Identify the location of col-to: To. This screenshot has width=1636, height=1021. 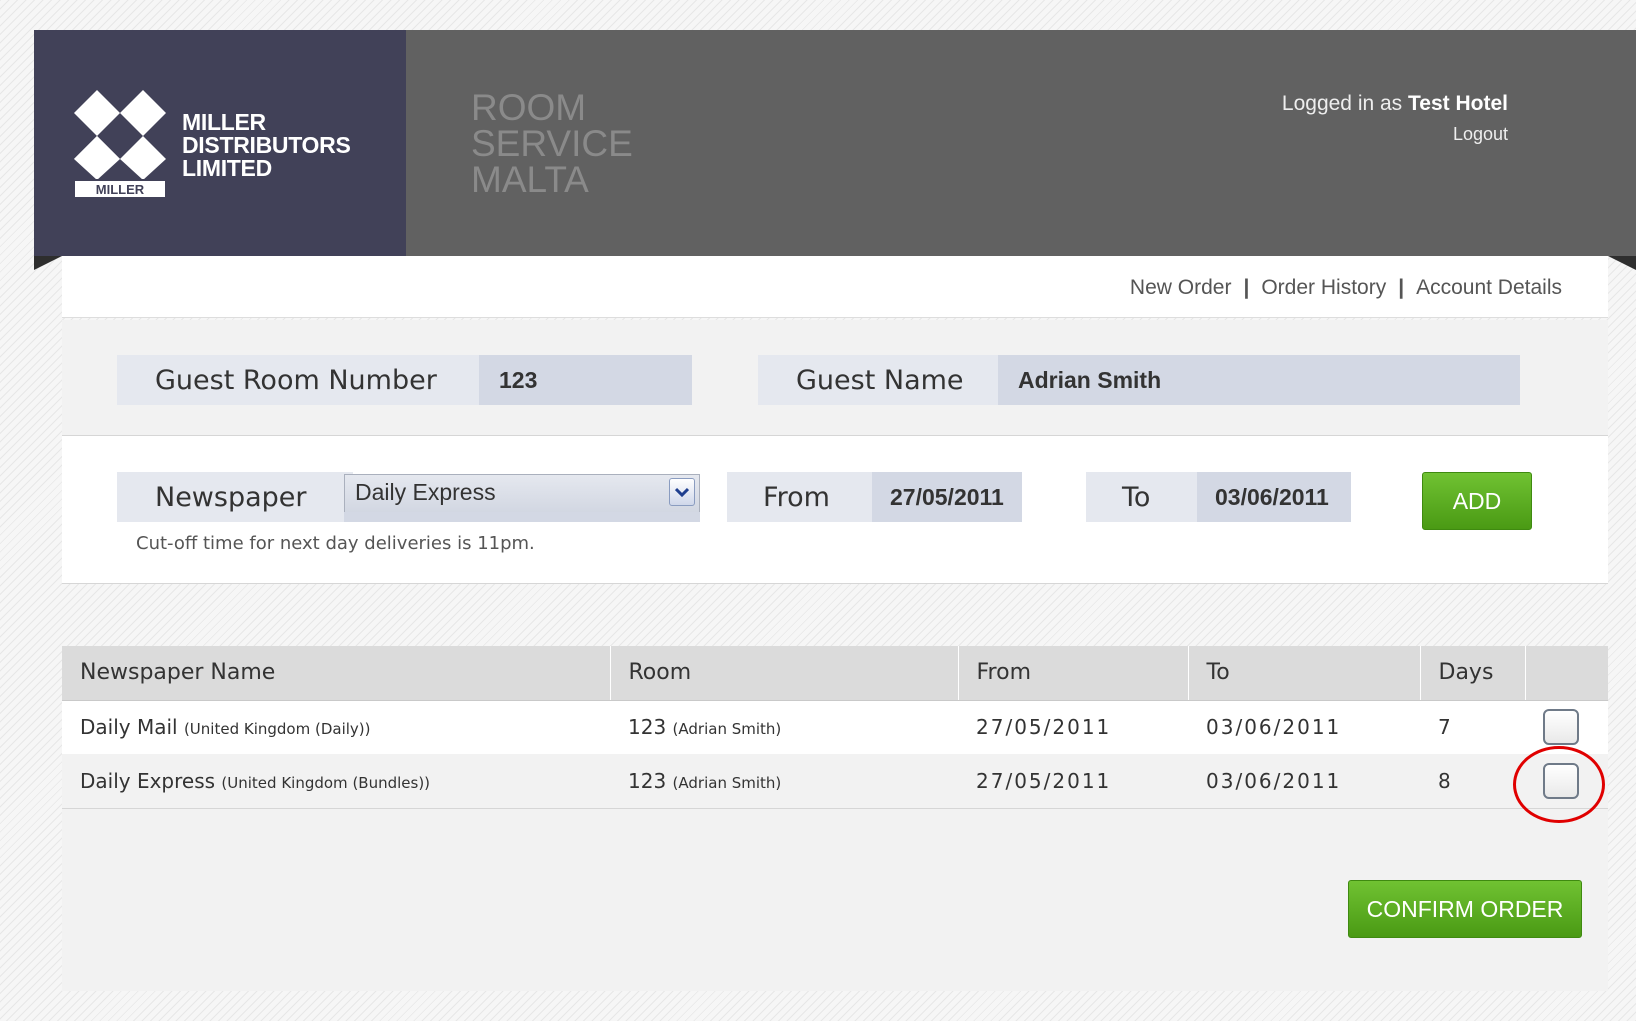
(1304, 673).